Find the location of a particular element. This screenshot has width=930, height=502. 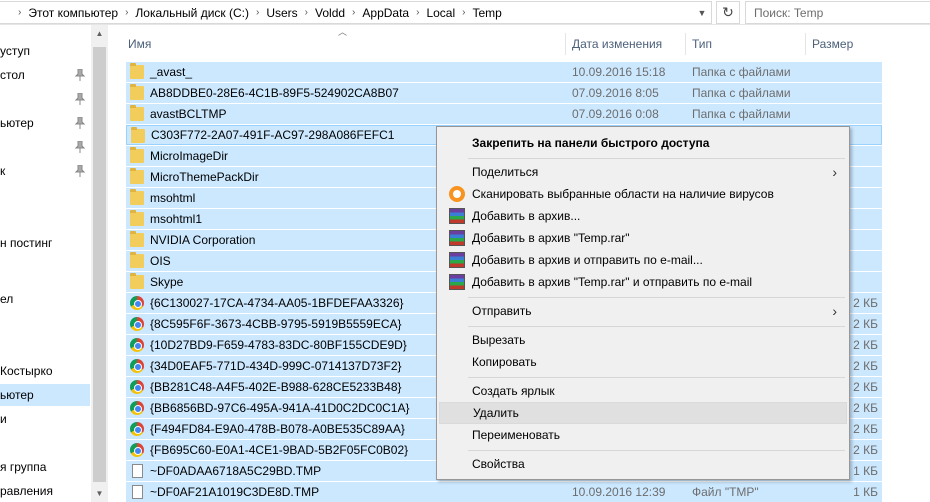

menu-item-delete: Удалить is located at coordinates (643, 413).